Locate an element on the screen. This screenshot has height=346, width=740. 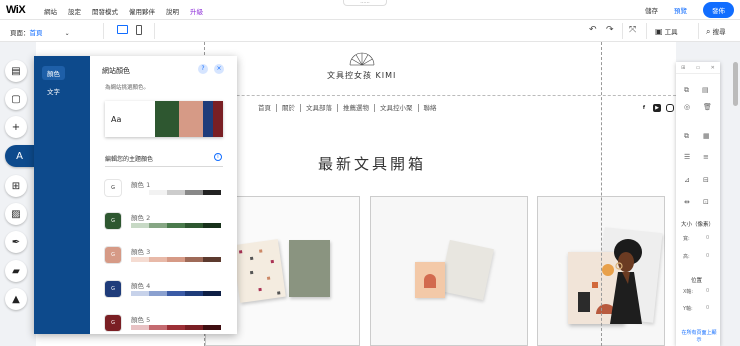
match-size-icon: ⊿ is located at coordinates (687, 180).